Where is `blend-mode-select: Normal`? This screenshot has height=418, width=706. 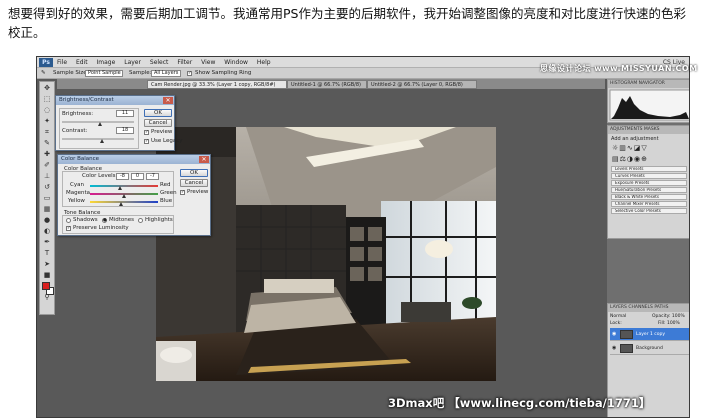
blend-mode-select: Normal is located at coordinates (618, 316).